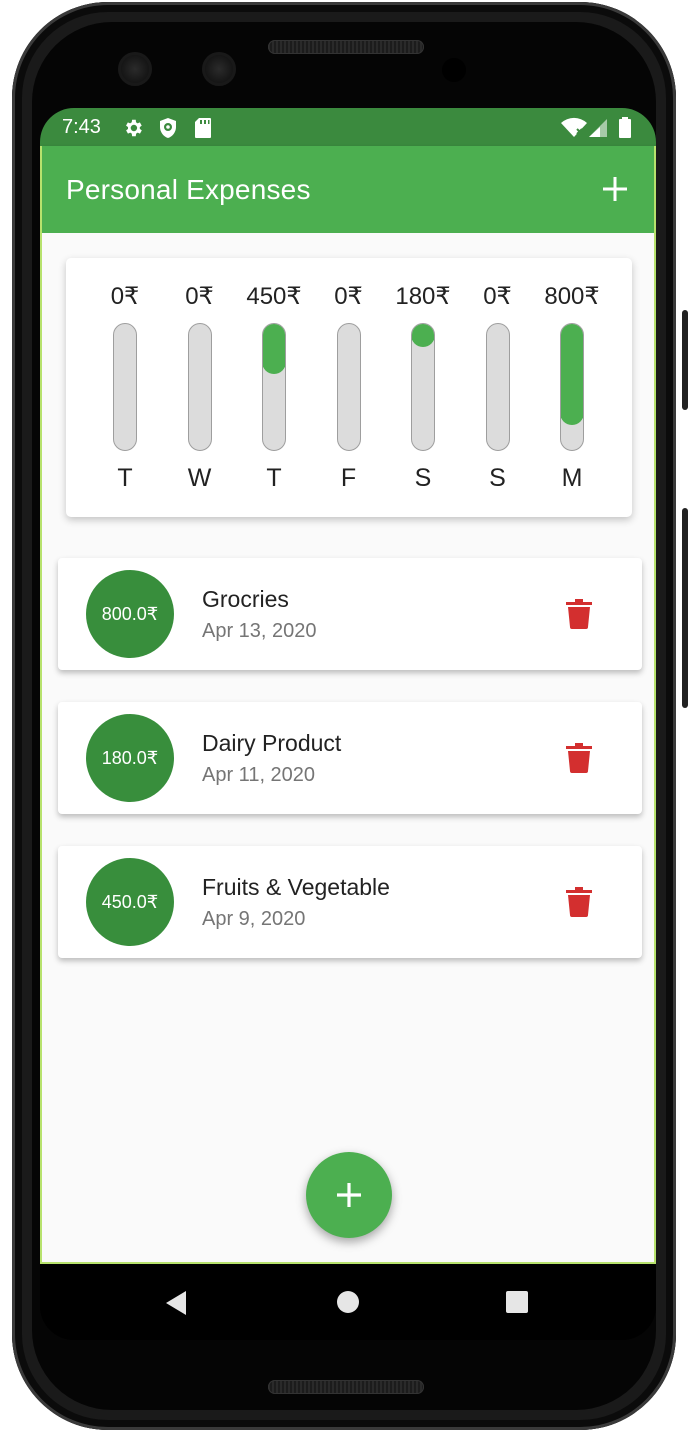  Describe the element at coordinates (219, 69) in the screenshot. I see `front-camera-secondary` at that location.